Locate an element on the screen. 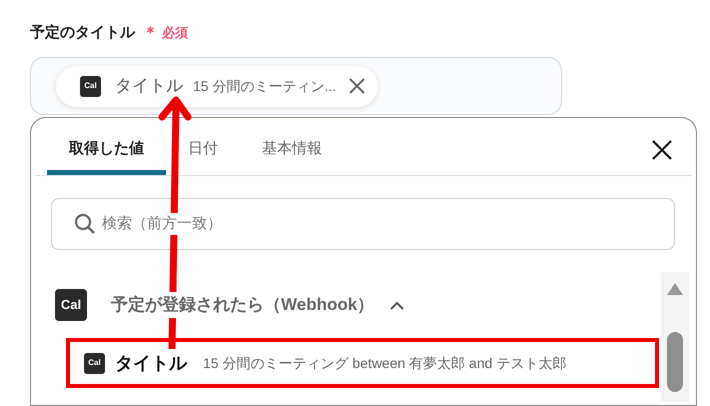 The height and width of the screenshot is (406, 710). item-value: 15 分間のミーティング between 有夢太郎 and テスト太郎 is located at coordinates (384, 363).